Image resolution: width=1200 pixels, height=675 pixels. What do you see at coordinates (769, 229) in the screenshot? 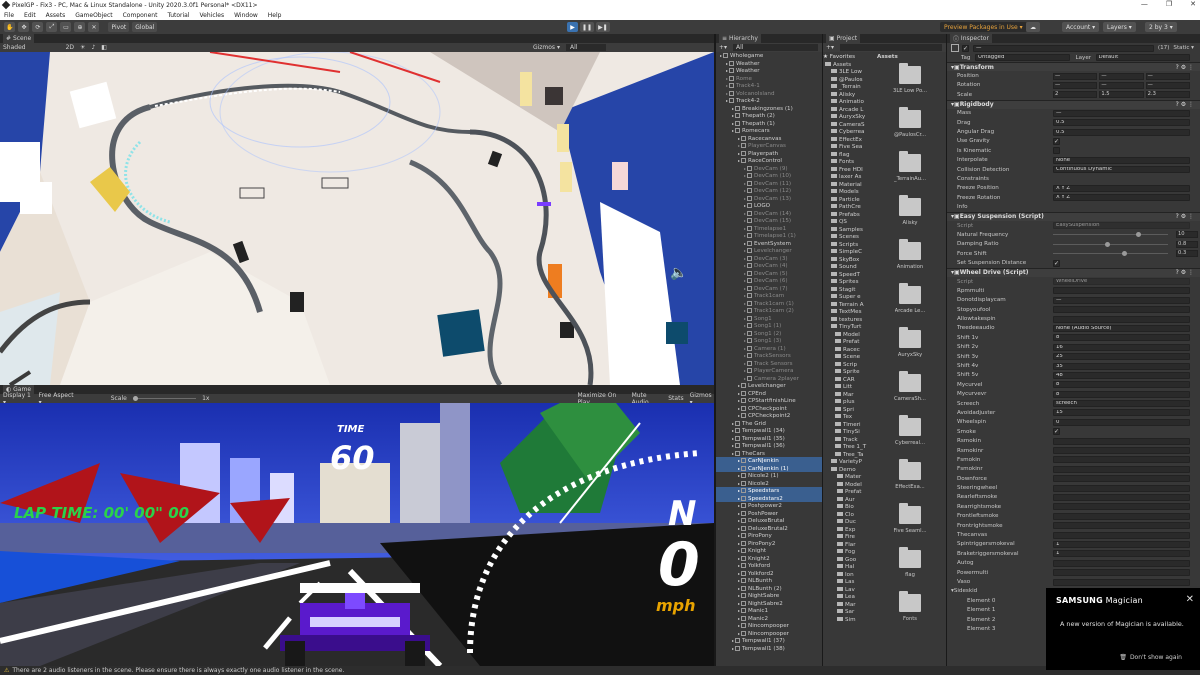
I see `hierarchy-item: ▸ Timelapse1` at bounding box center [769, 229].